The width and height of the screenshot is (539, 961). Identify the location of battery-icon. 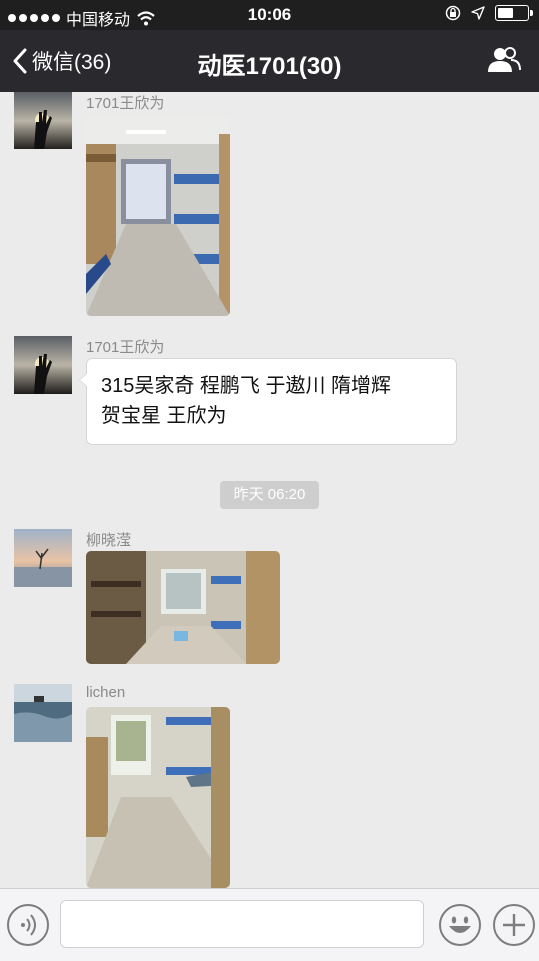
(514, 13).